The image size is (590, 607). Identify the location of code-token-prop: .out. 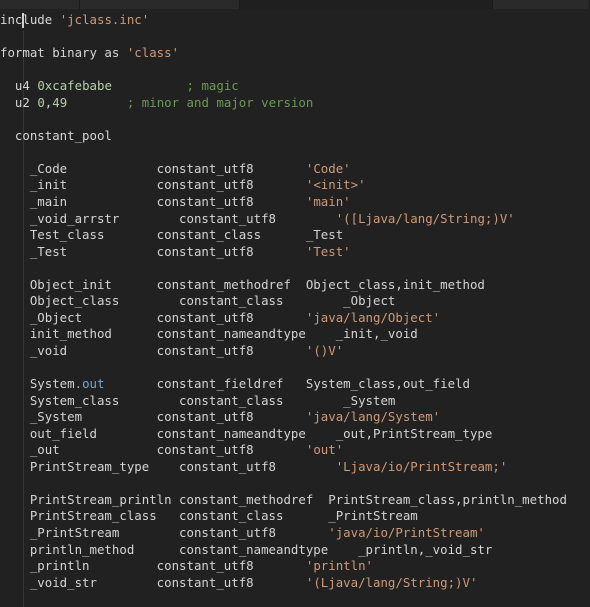
(89, 384).